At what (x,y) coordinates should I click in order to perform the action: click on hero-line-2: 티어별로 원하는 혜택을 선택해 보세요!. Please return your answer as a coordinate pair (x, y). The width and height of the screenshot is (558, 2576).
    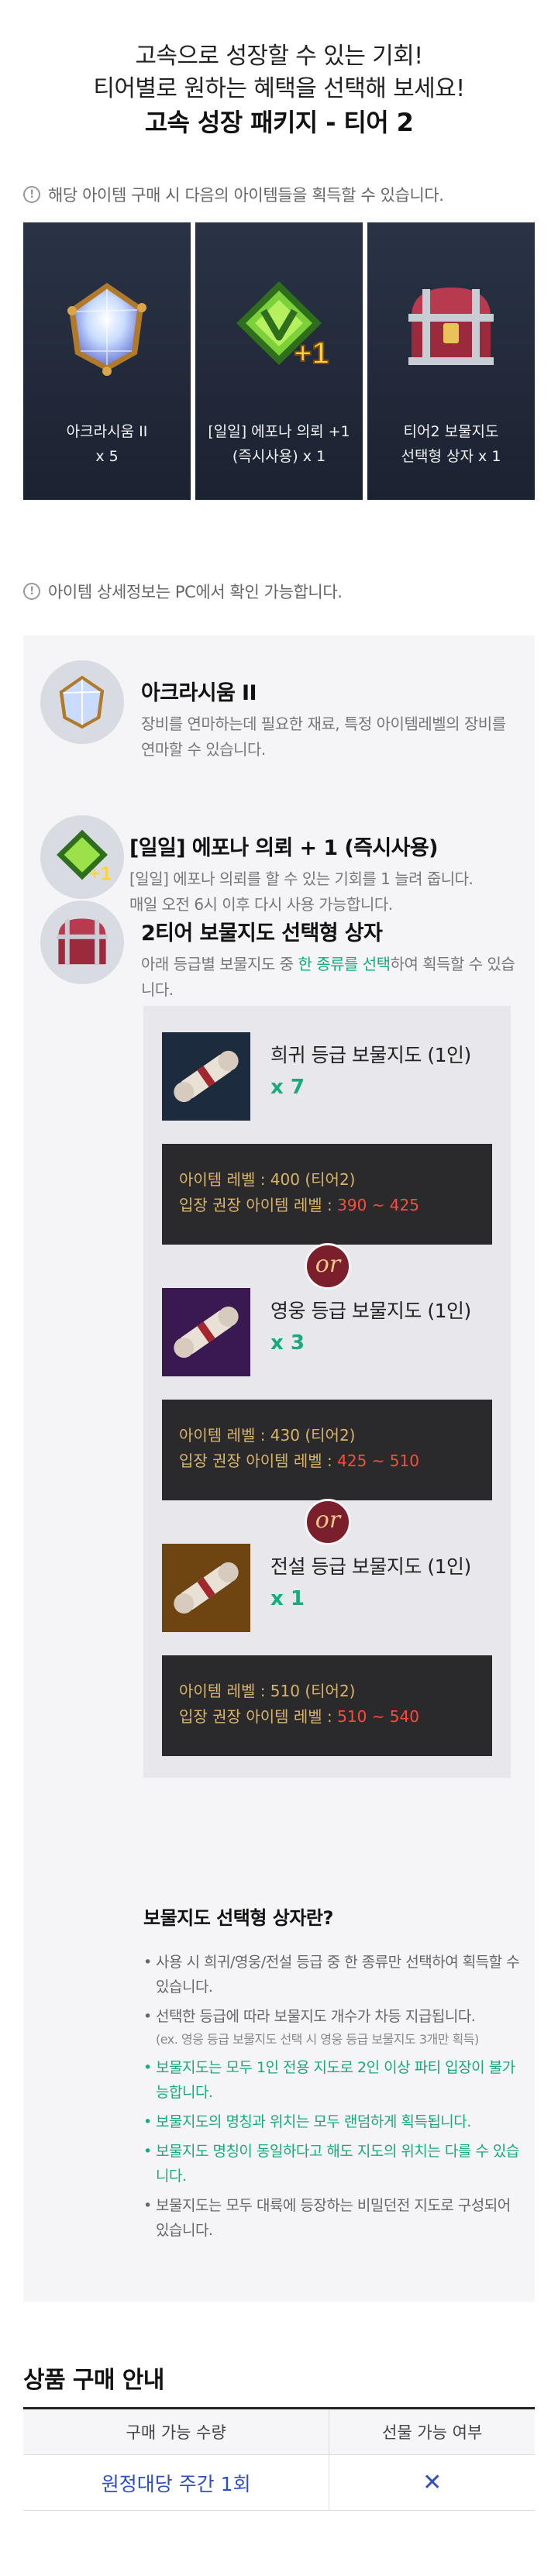
    Looking at the image, I should click on (279, 88).